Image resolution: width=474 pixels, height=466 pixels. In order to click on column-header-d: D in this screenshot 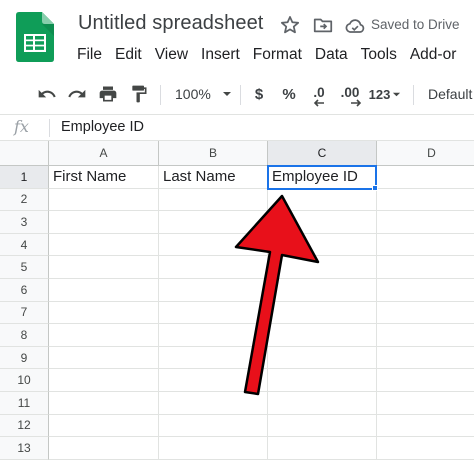, I will do `click(425, 153)`.